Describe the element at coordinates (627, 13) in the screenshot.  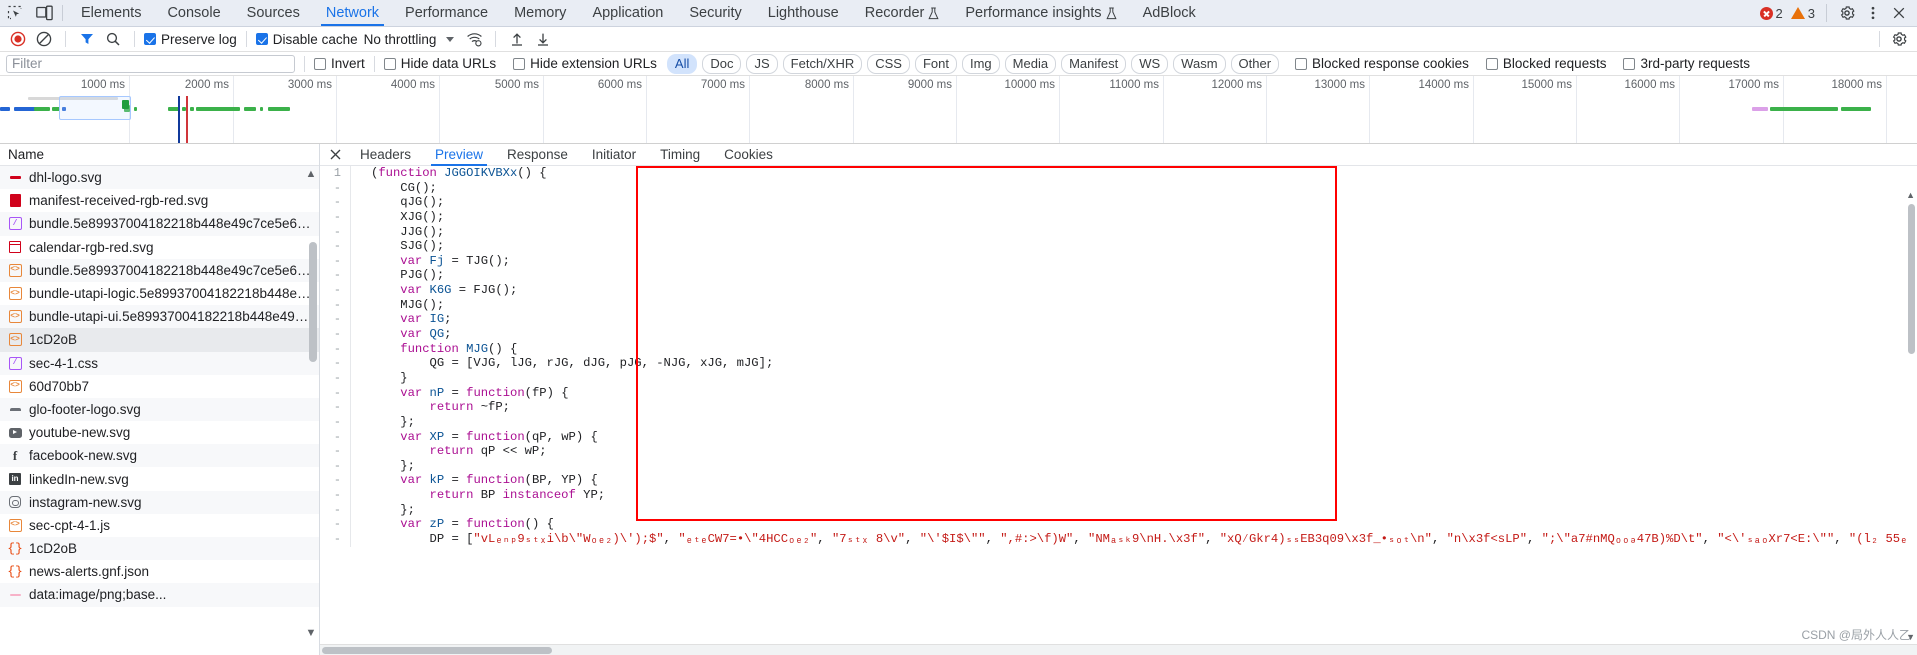
I see `tab-application: Application` at that location.